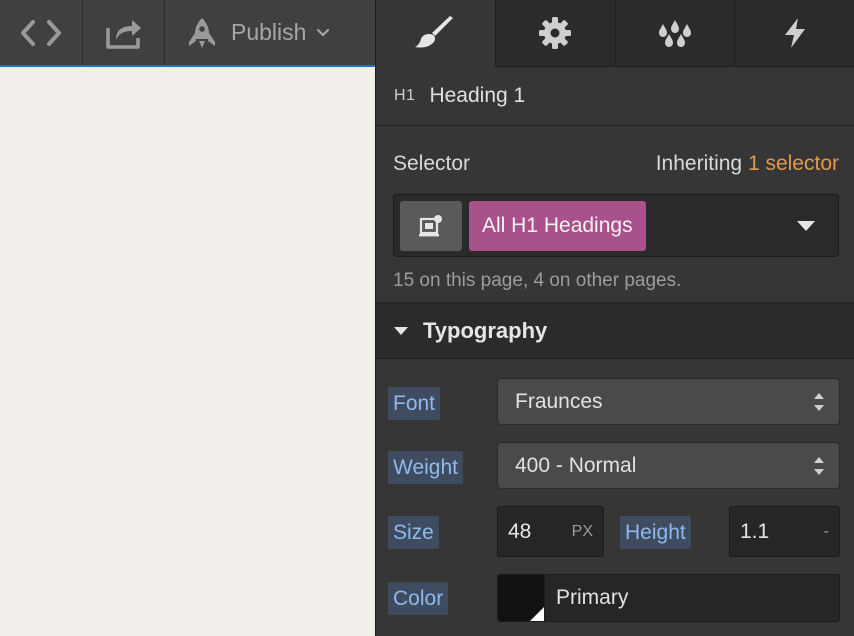  I want to click on selector-type-button, so click(431, 225).